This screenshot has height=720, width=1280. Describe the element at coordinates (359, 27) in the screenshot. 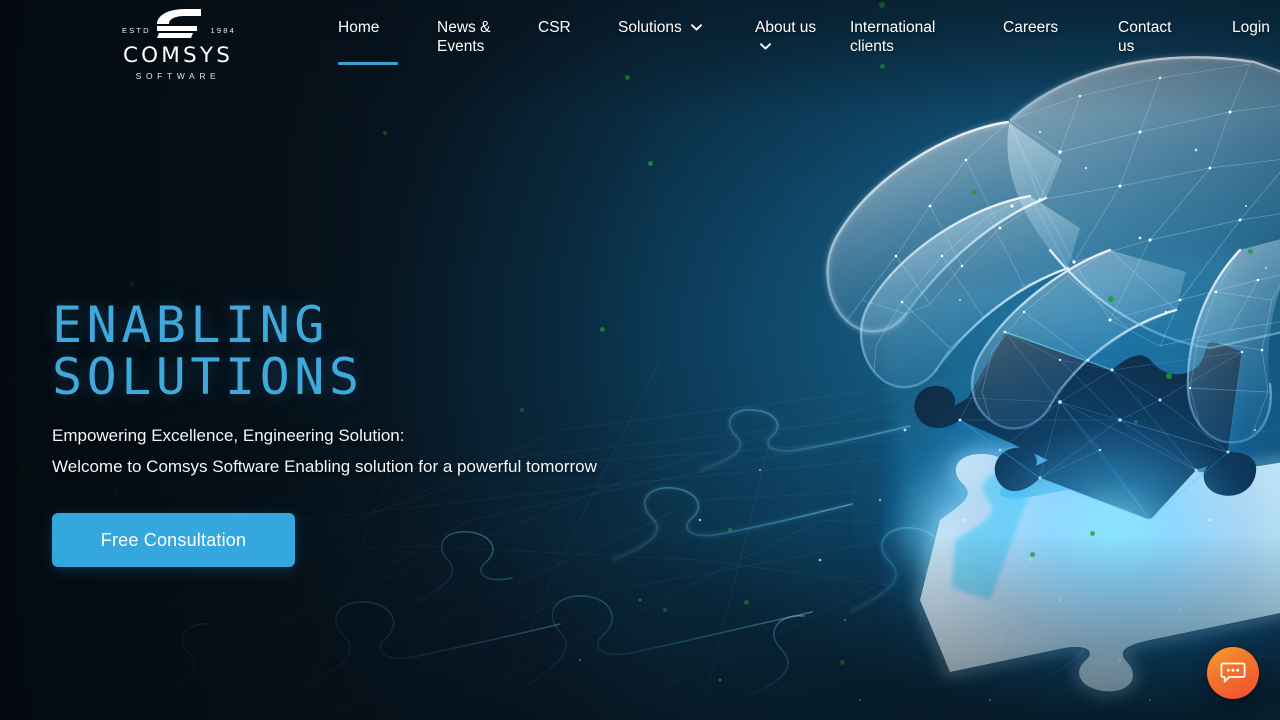

I see `nav-label-home: Home` at that location.